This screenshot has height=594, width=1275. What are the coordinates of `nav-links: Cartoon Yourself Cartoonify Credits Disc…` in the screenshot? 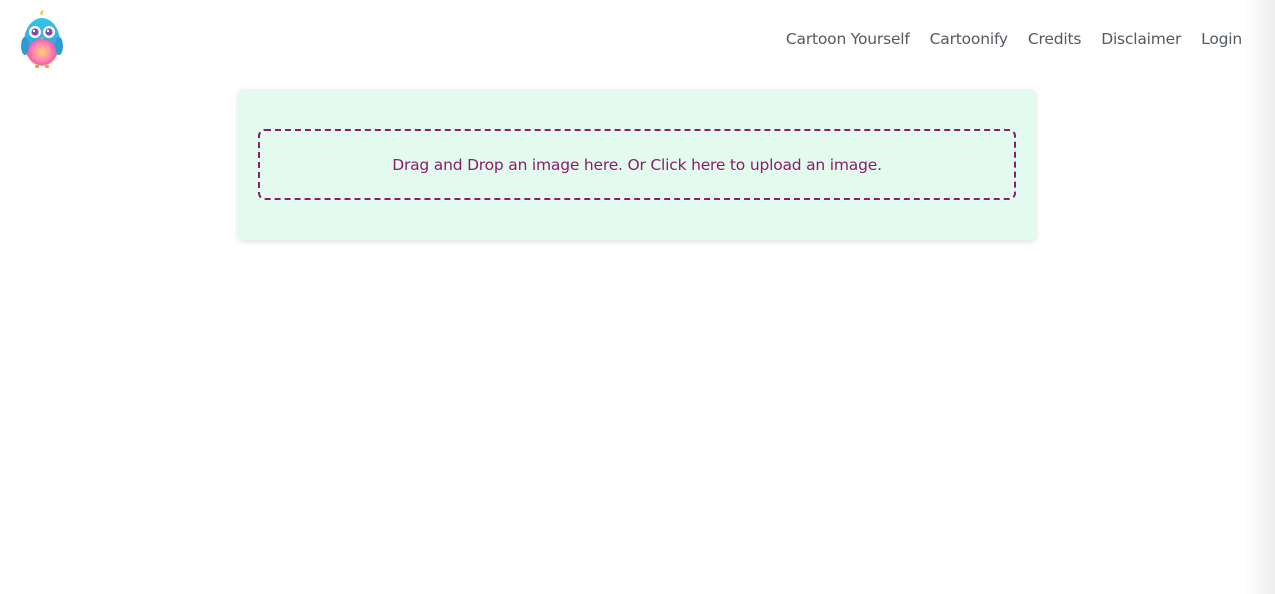 It's located at (1004, 39).